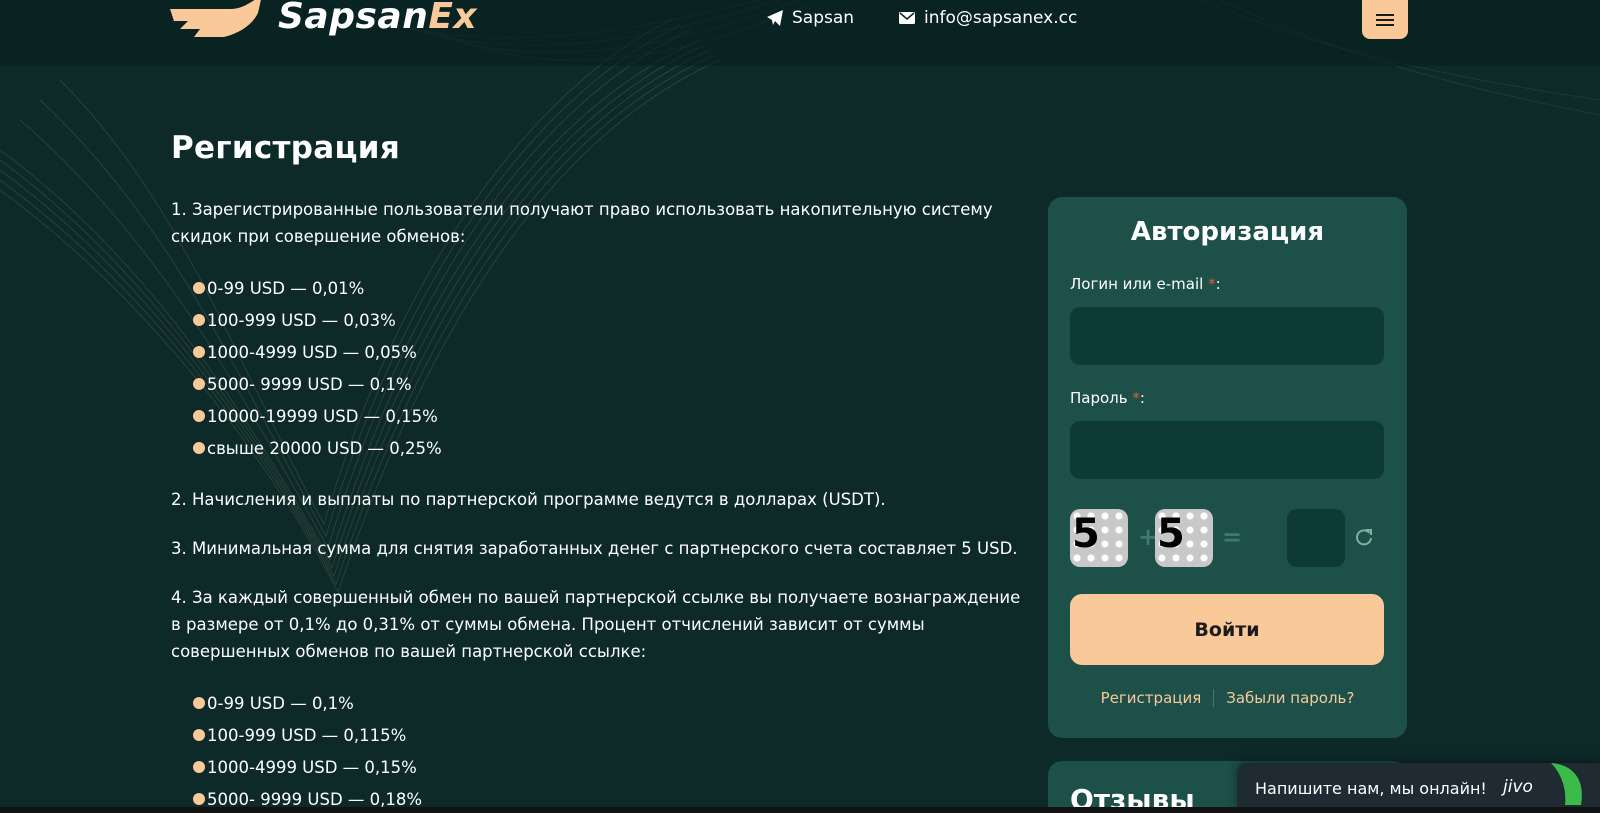  I want to click on list-item: 0-99 USD — 0,1%, so click(607, 703).